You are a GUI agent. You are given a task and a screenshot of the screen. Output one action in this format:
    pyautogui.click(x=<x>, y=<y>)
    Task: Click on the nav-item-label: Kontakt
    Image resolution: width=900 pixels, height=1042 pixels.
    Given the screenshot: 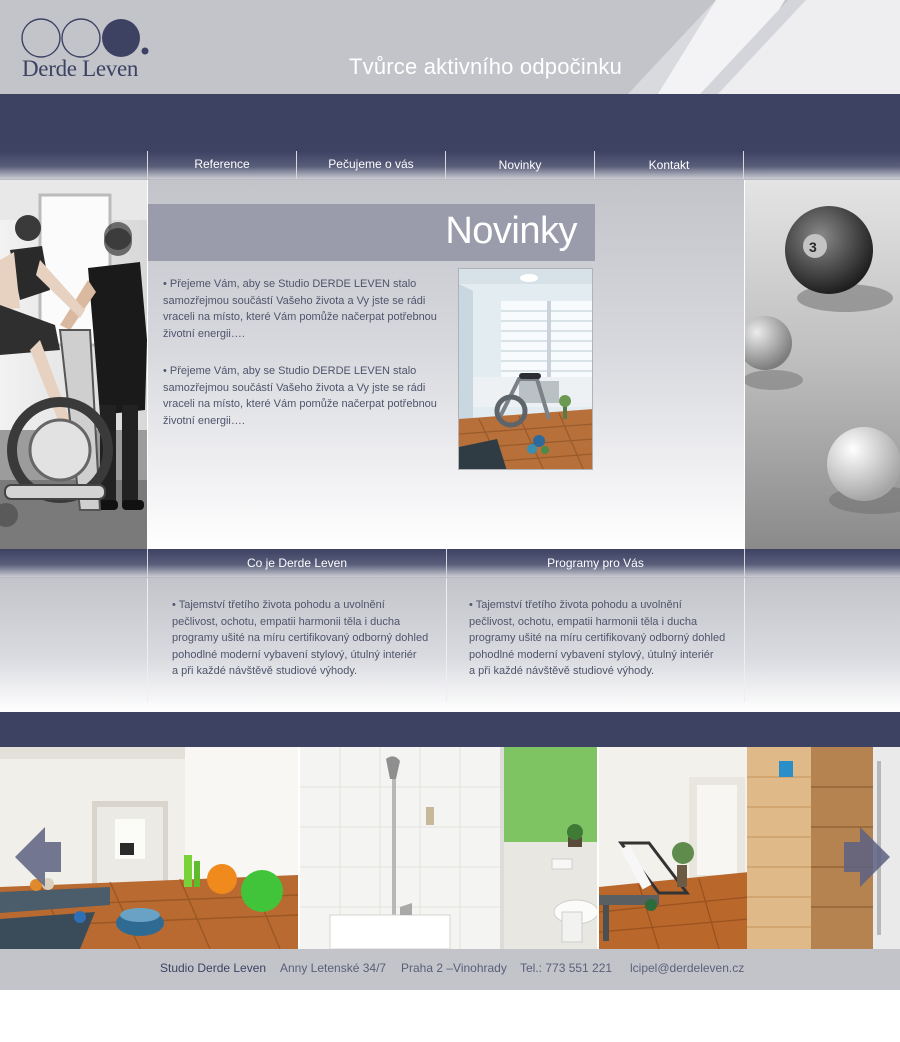 What is the action you would take?
    pyautogui.click(x=669, y=165)
    